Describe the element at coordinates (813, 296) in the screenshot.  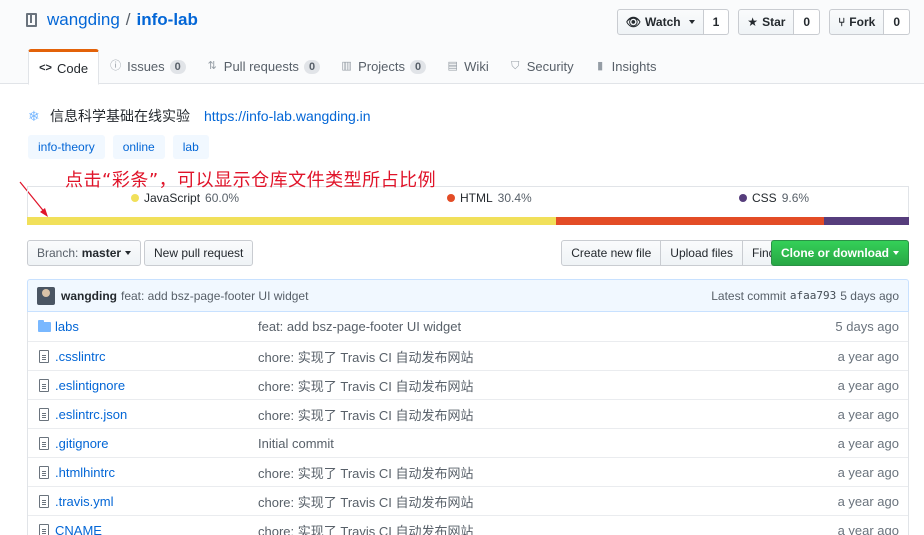
I see `commit-sha: afaa793` at that location.